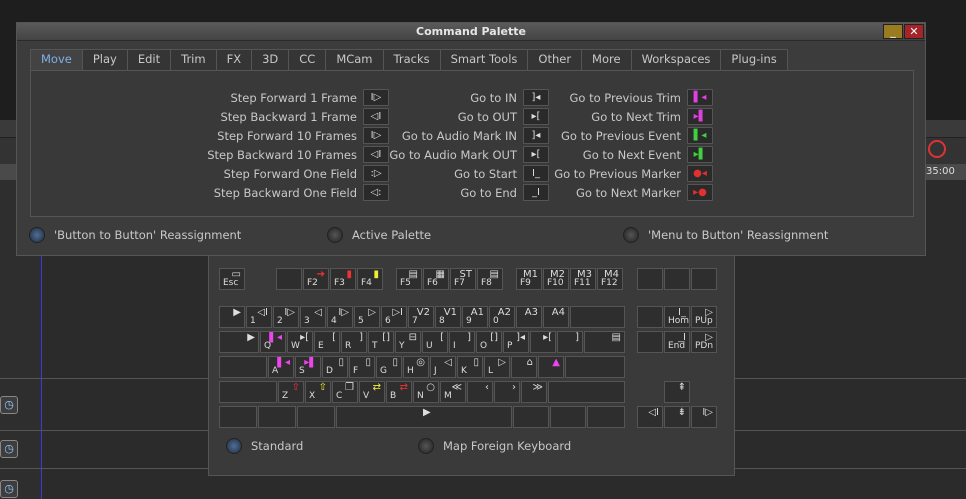 The height and width of the screenshot is (499, 966). Describe the element at coordinates (914, 31) in the screenshot. I see `close-button: ✕` at that location.